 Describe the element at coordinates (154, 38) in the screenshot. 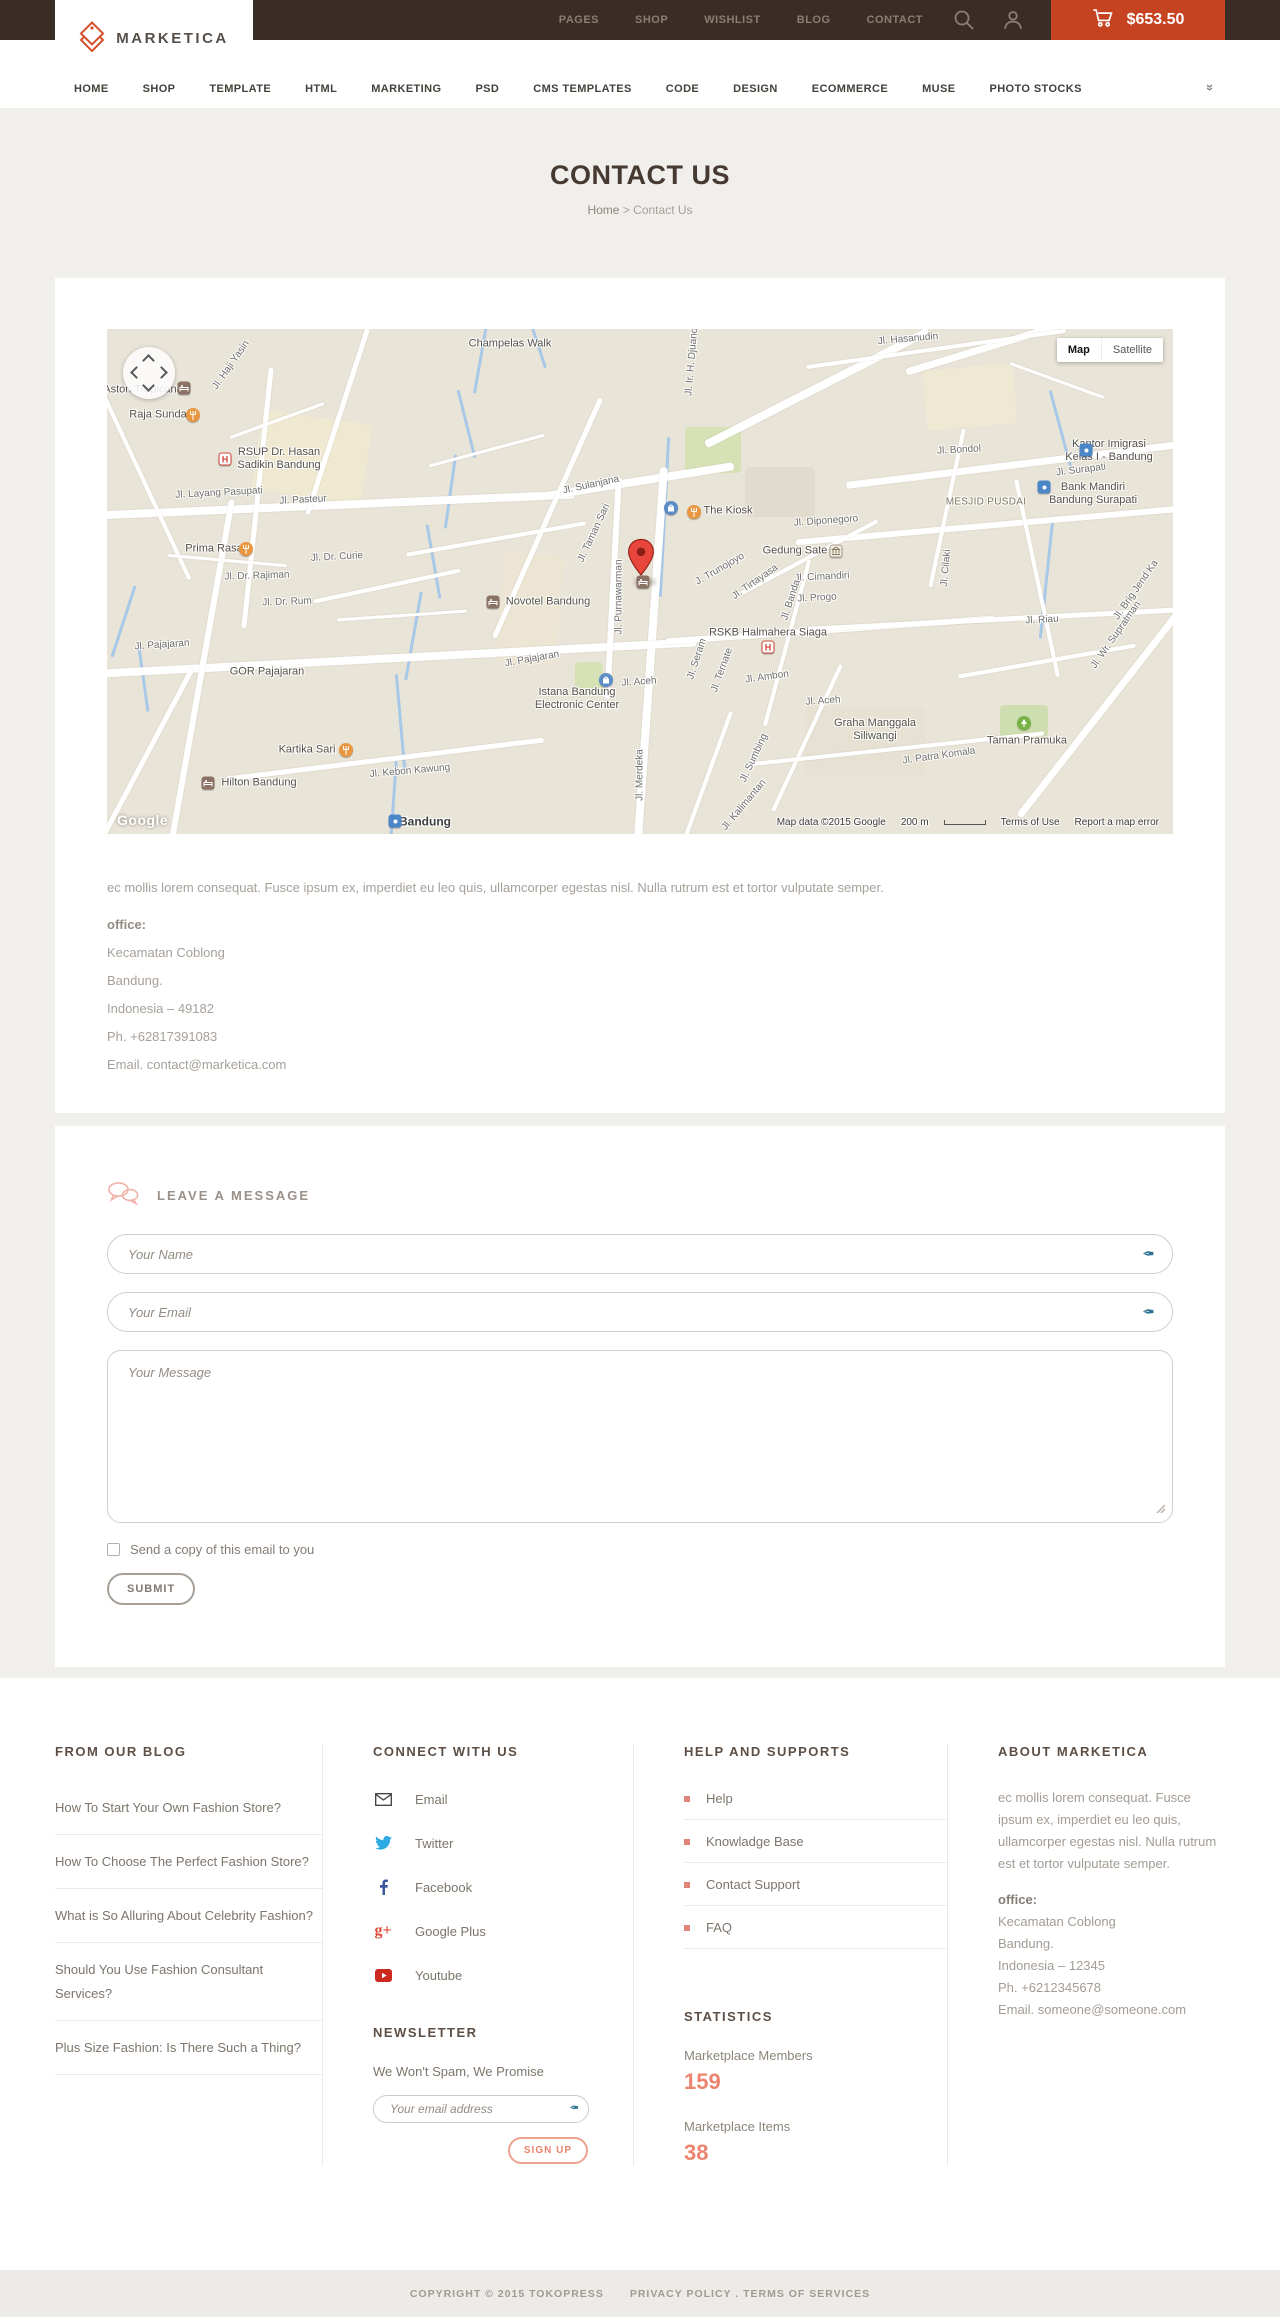

I see `brand-logo: MARKETICA` at that location.